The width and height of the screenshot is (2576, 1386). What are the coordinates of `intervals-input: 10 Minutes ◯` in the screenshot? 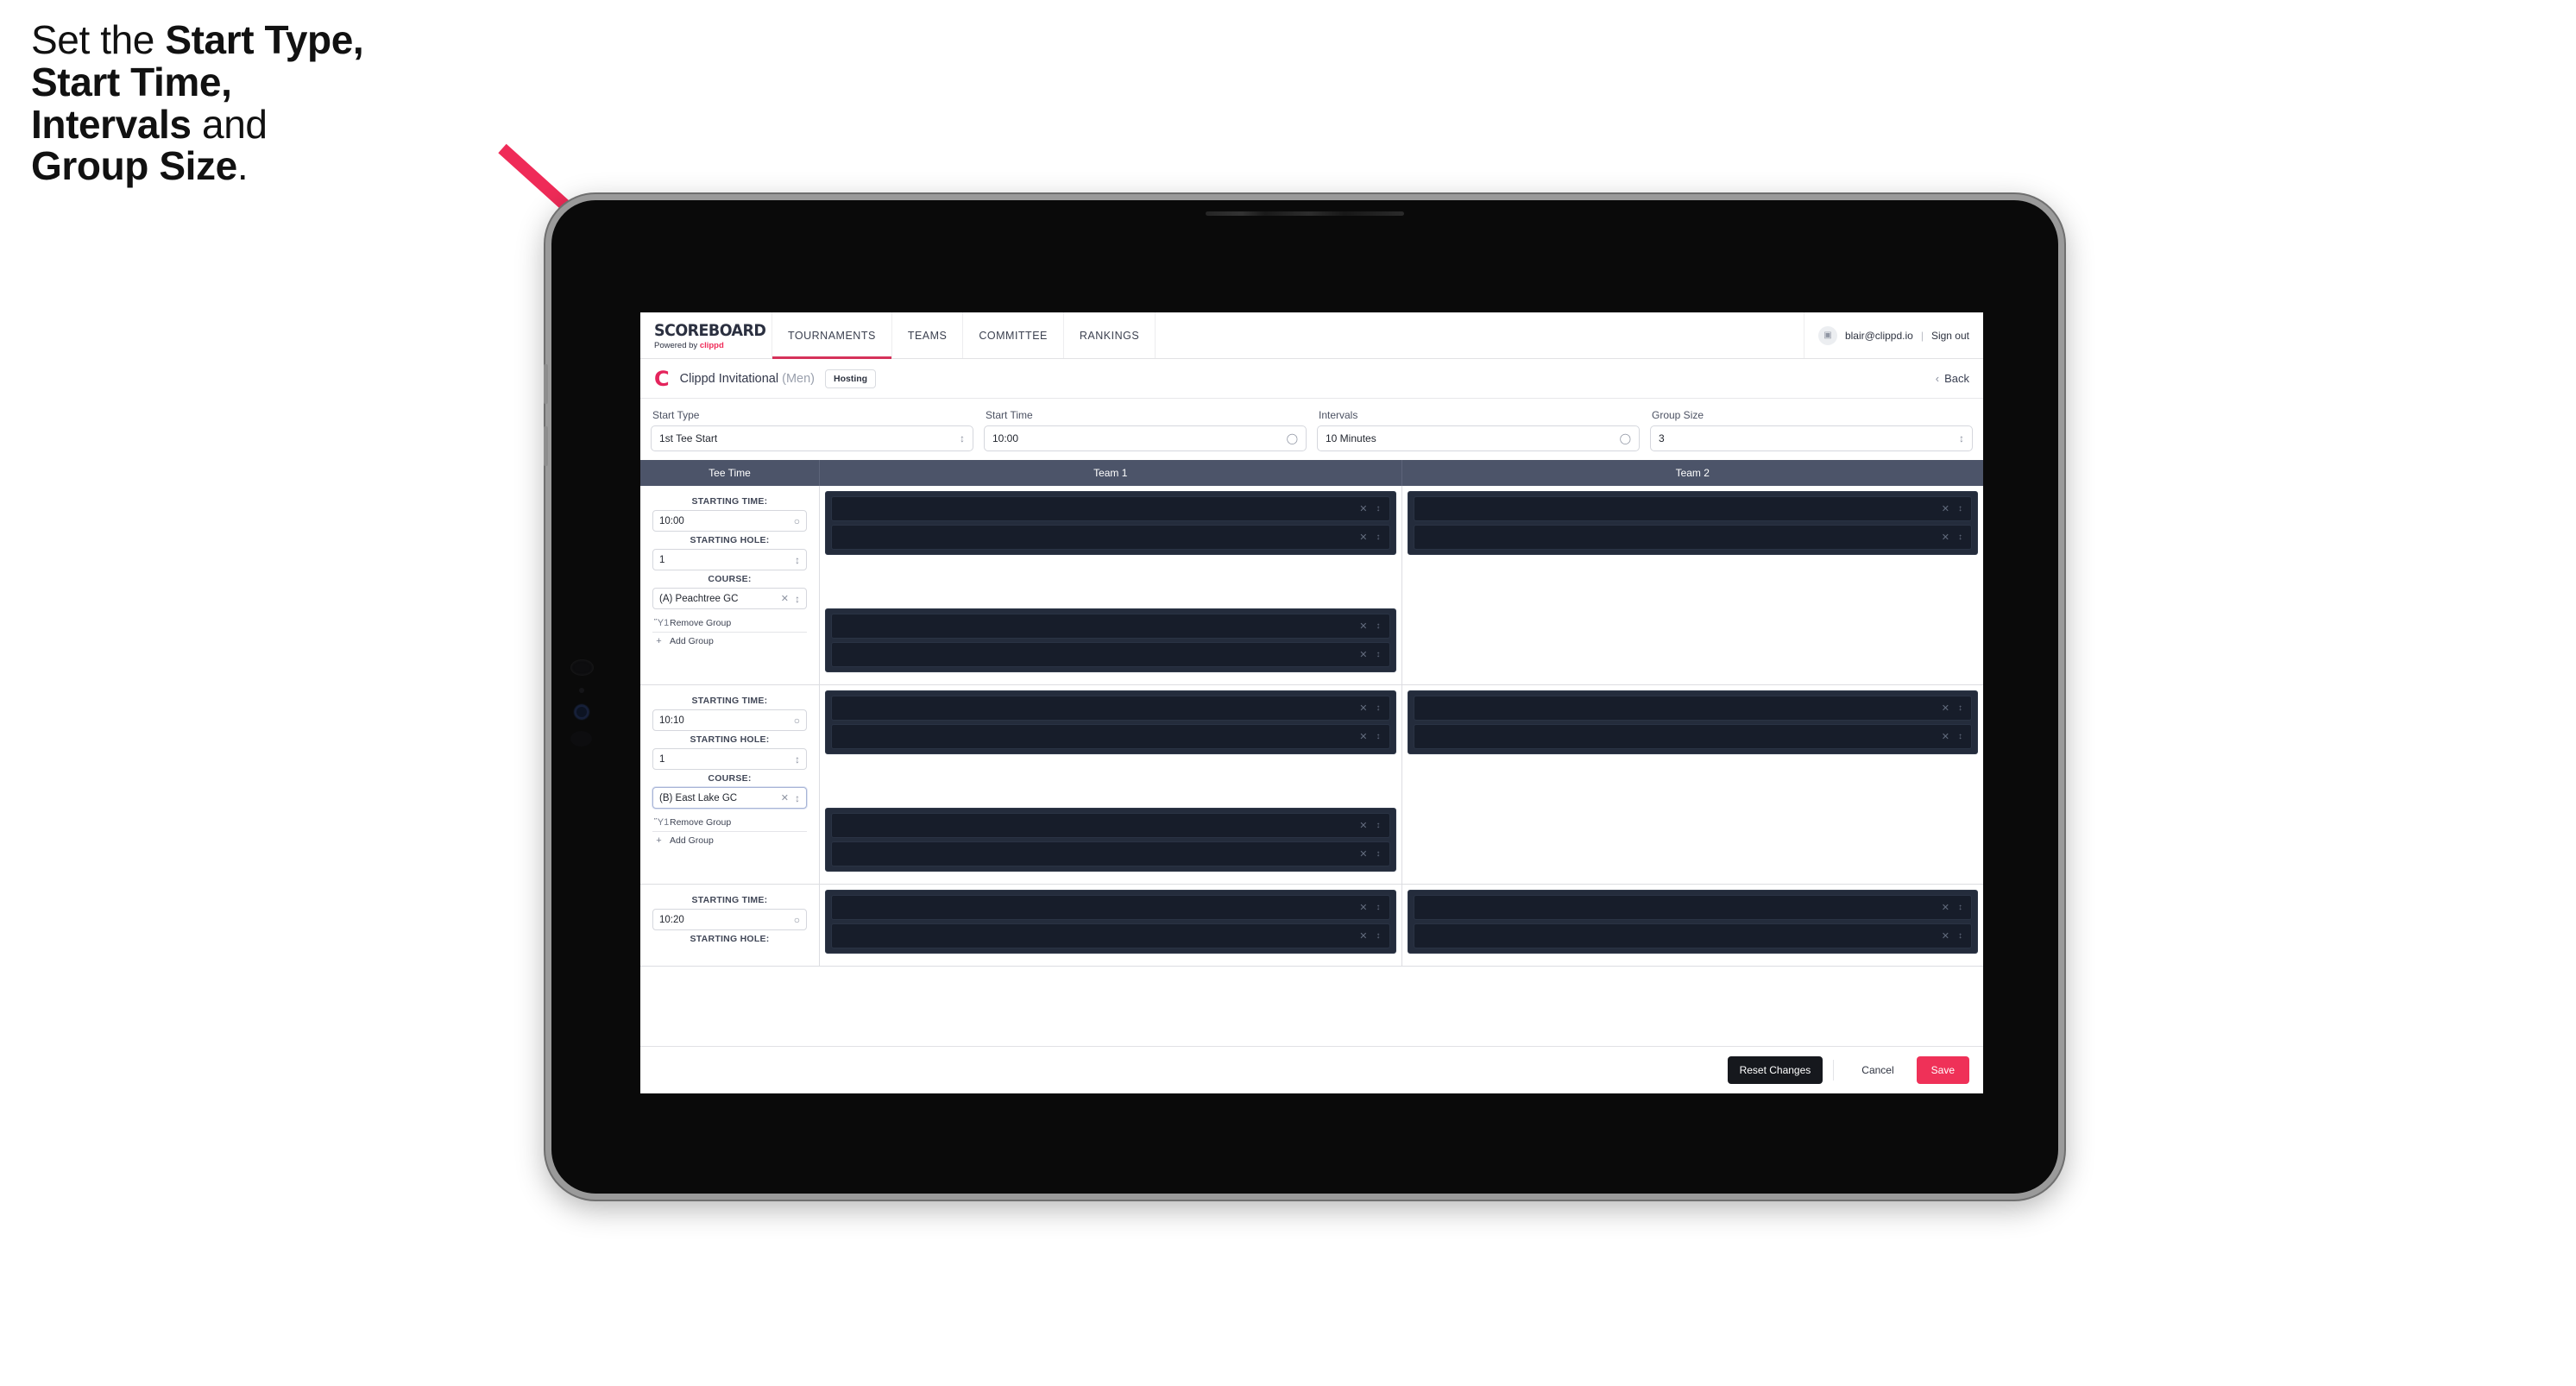 It's located at (1478, 438).